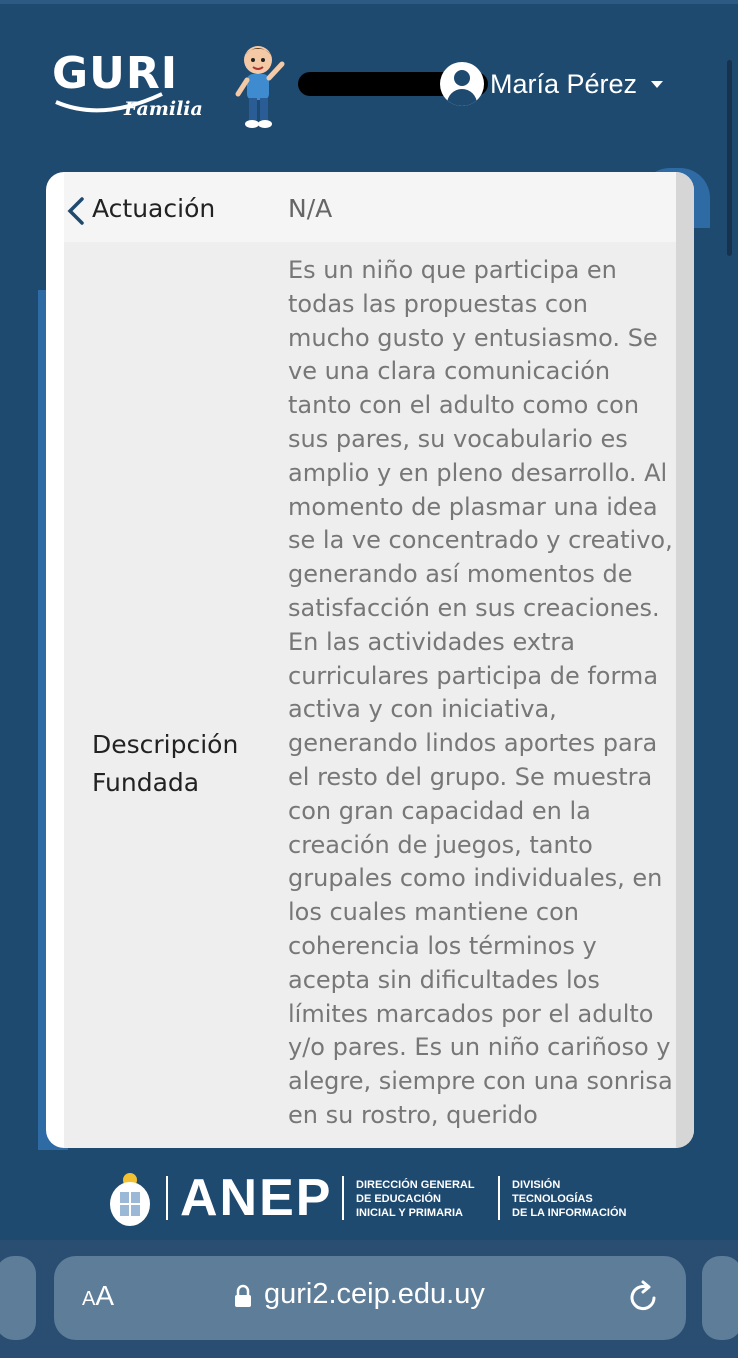 The width and height of the screenshot is (738, 1358). Describe the element at coordinates (729, 158) in the screenshot. I see `page-scroll-indicator` at that location.